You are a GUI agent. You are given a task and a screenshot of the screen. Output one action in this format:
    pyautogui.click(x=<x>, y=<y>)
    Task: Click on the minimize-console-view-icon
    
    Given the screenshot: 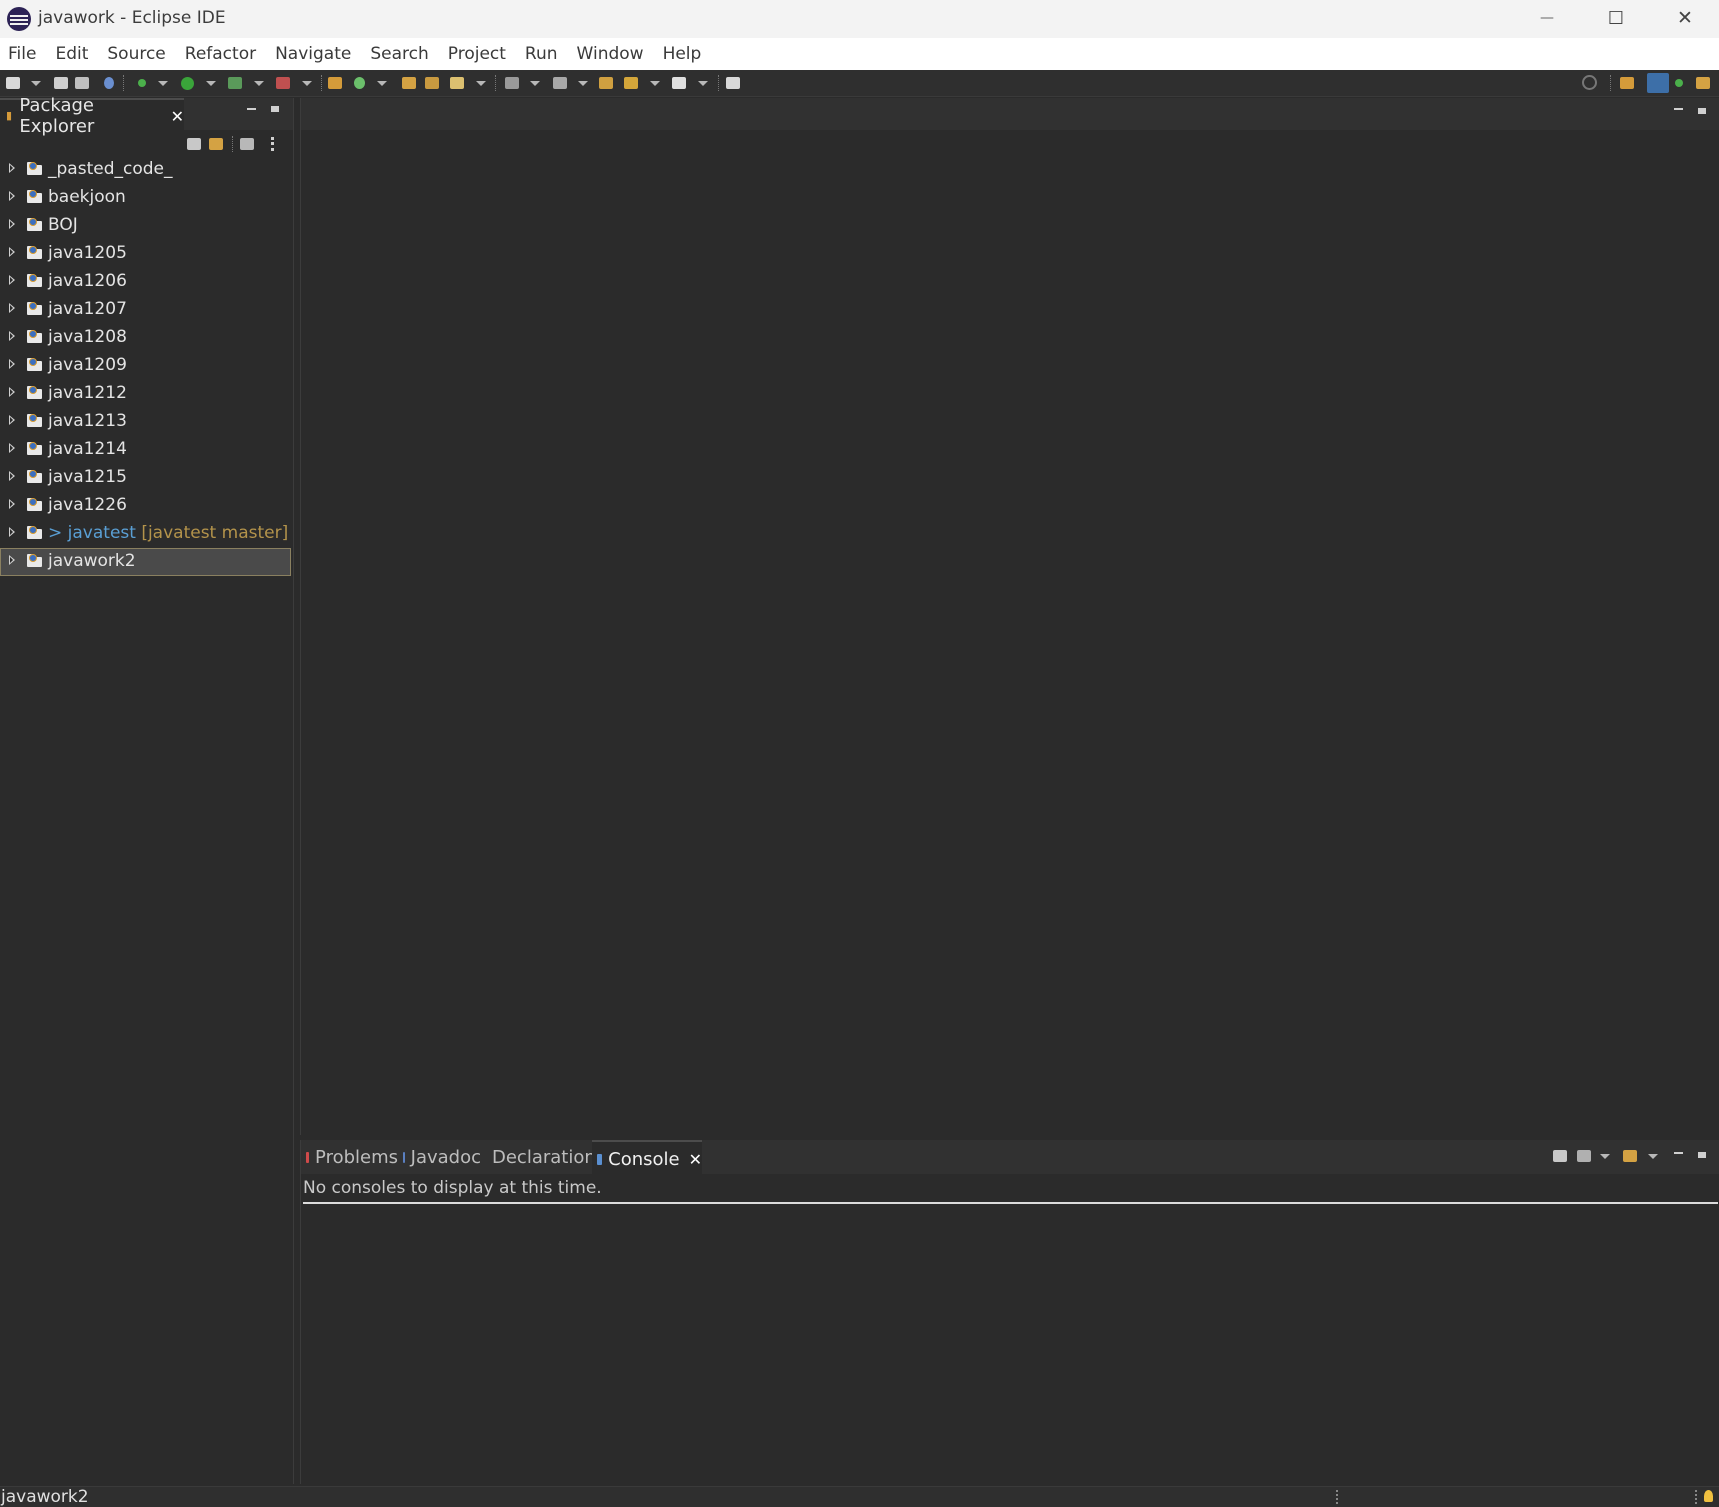 What is the action you would take?
    pyautogui.click(x=1678, y=1153)
    